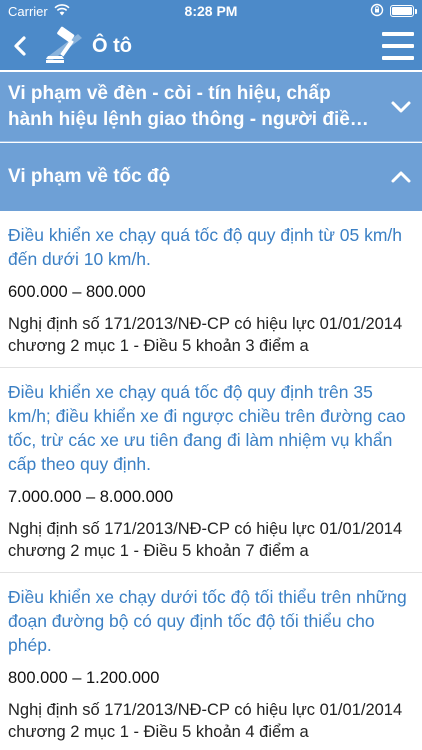 The image size is (422, 750). I want to click on battery-icon, so click(403, 11).